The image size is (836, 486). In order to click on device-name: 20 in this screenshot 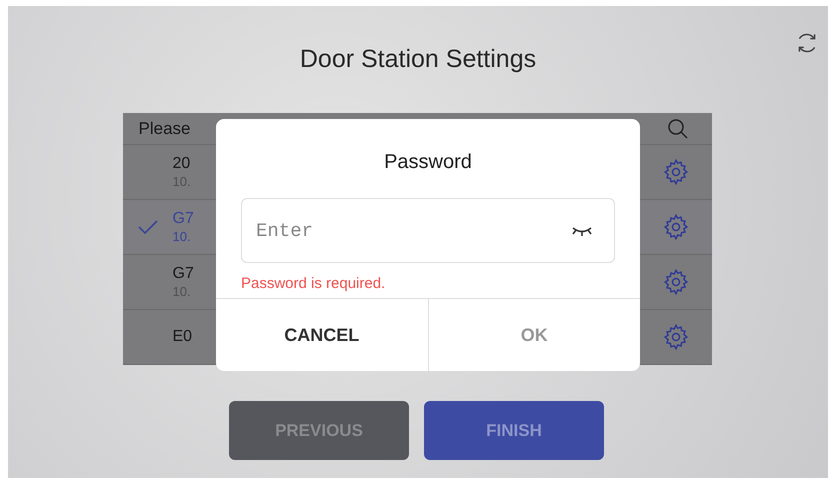, I will do `click(181, 164)`.